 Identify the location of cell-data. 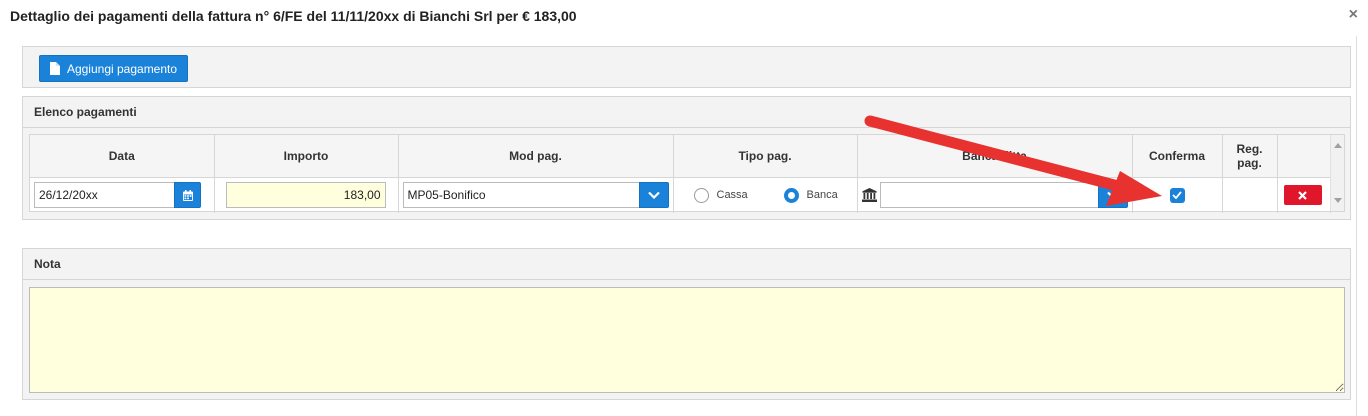
(122, 195).